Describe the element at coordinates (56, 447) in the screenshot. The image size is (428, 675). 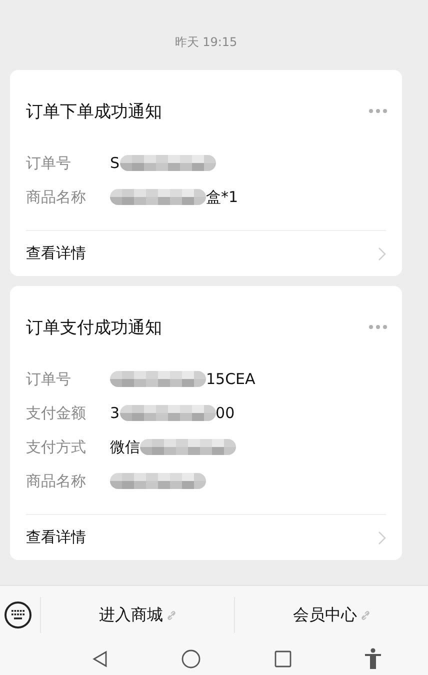
I see `field-label: 支付方式` at that location.